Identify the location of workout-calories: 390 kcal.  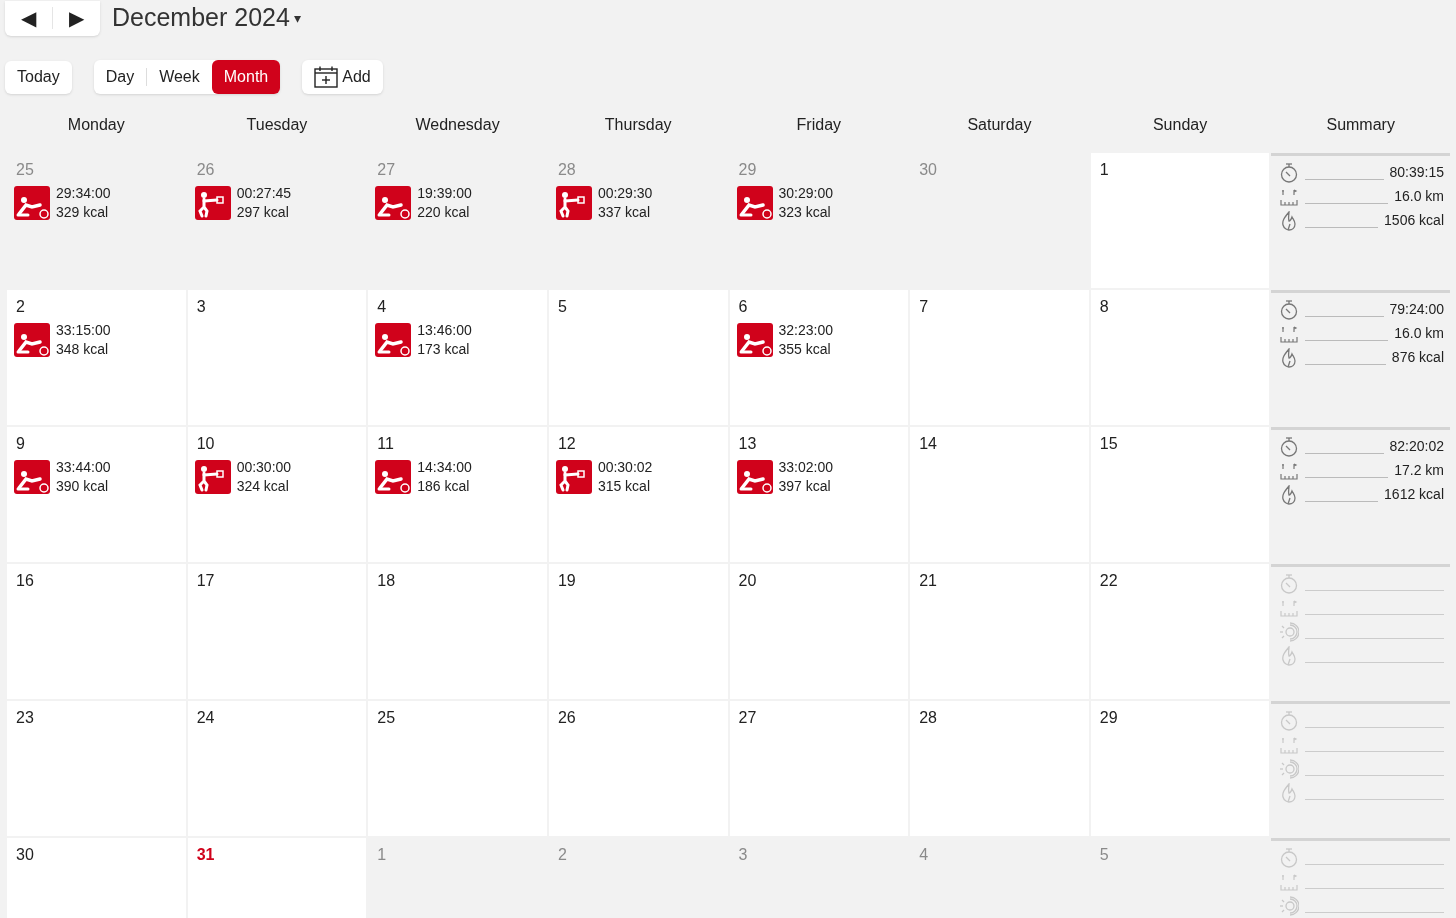
(83, 486).